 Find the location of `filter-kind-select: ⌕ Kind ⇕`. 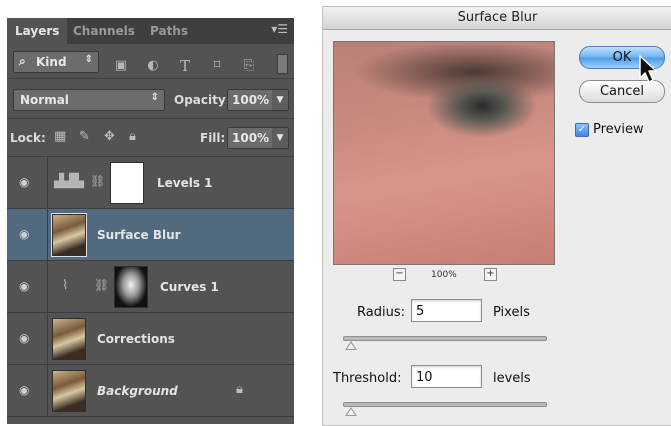

filter-kind-select: ⌕ Kind ⇕ is located at coordinates (56, 62).